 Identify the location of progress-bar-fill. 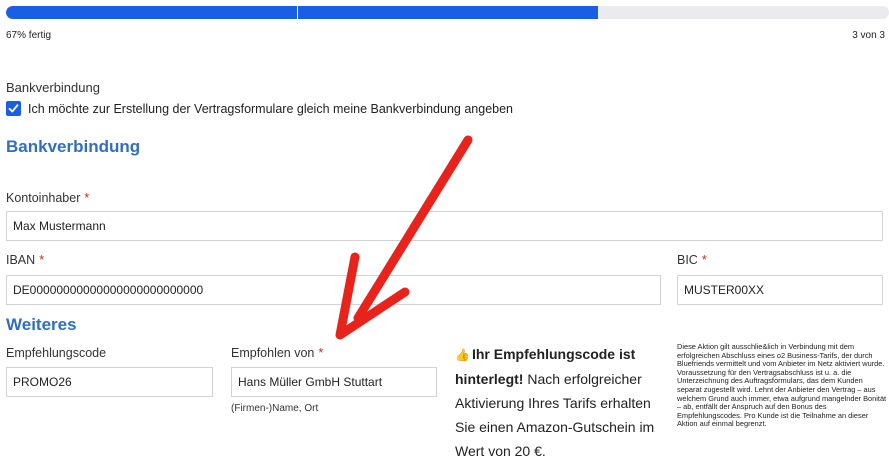
(302, 12).